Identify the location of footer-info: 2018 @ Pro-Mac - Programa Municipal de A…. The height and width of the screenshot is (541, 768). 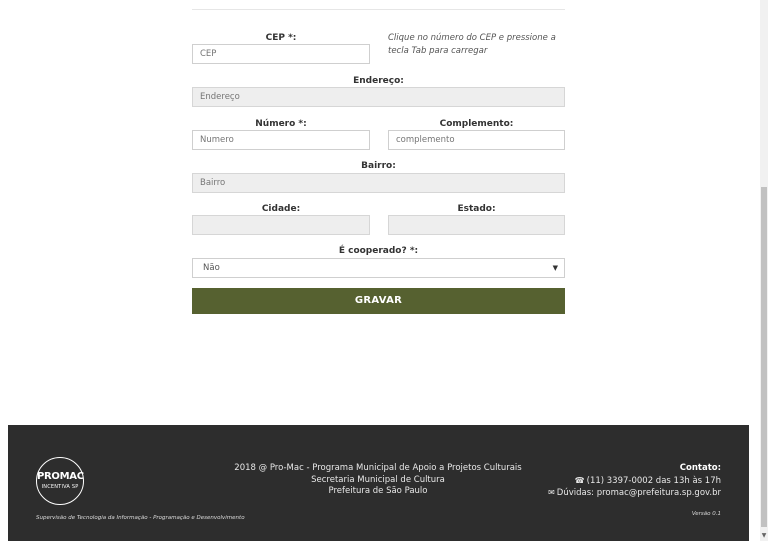
(378, 480).